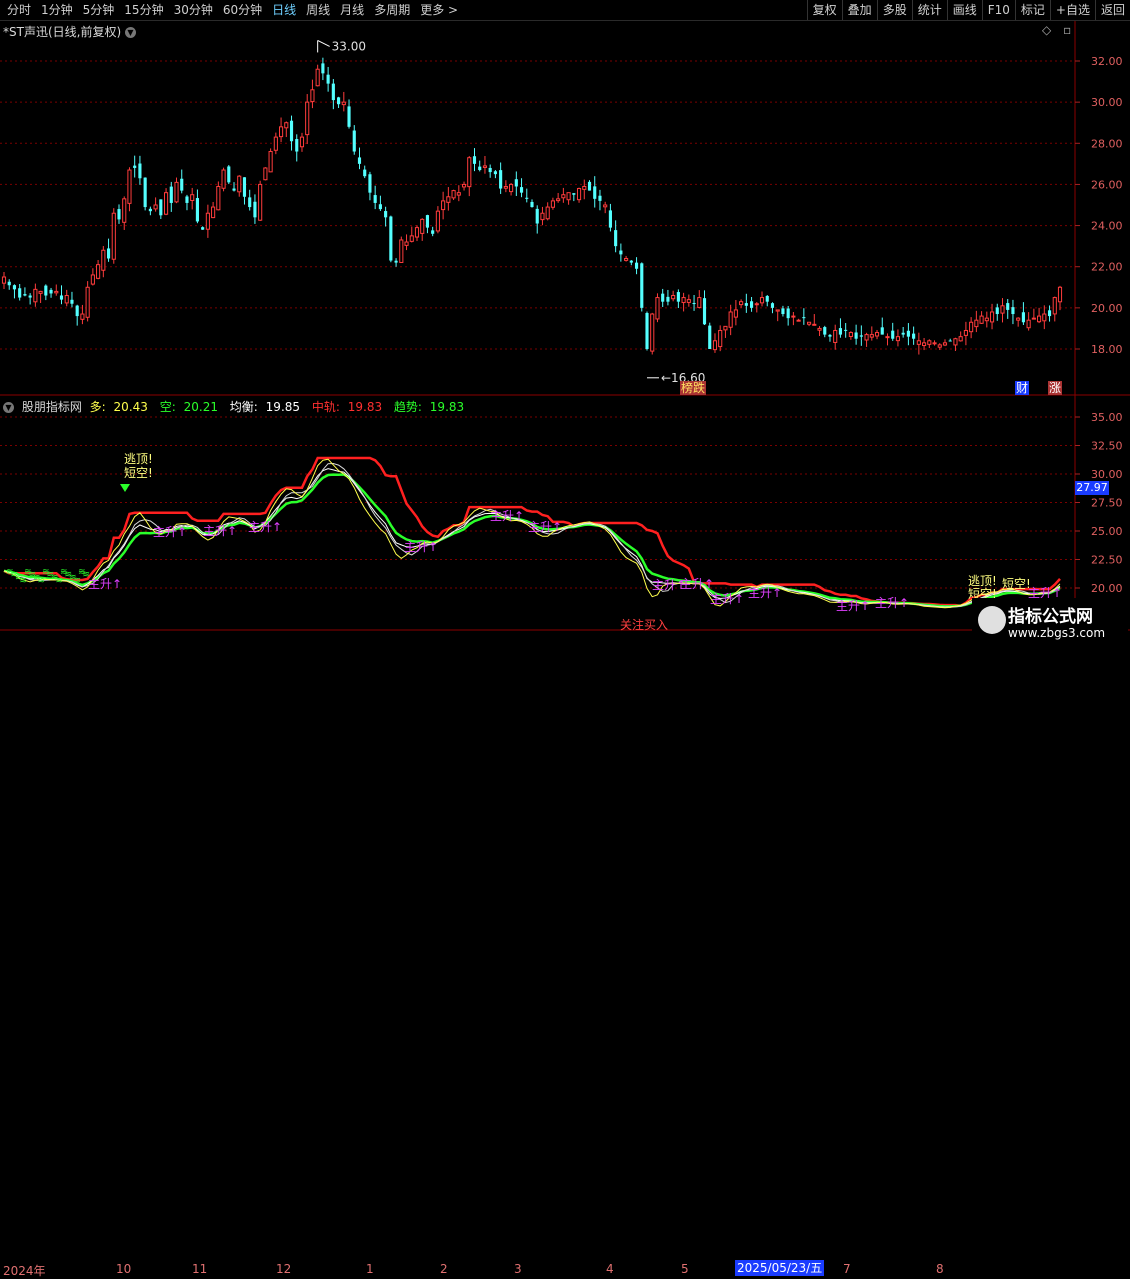 The width and height of the screenshot is (1130, 1279). I want to click on tab-30min: 30分钟, so click(193, 10).